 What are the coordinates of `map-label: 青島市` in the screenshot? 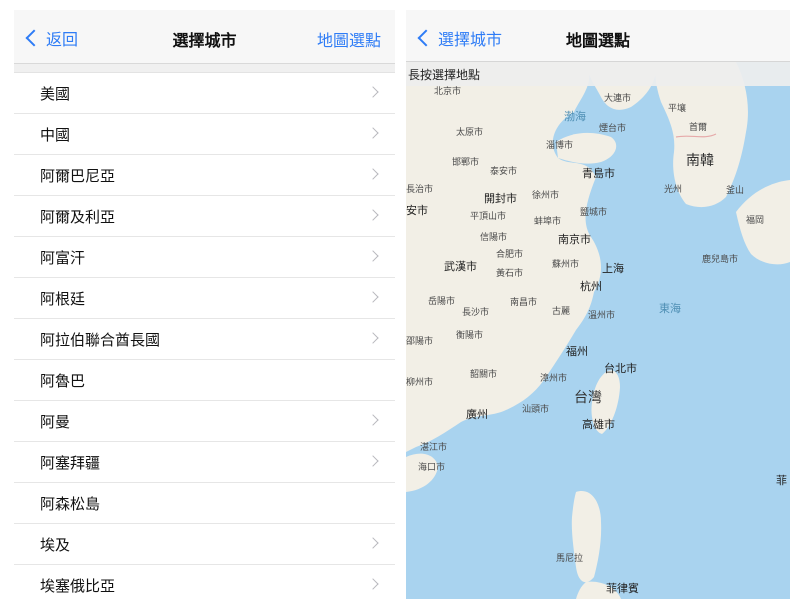 It's located at (598, 173).